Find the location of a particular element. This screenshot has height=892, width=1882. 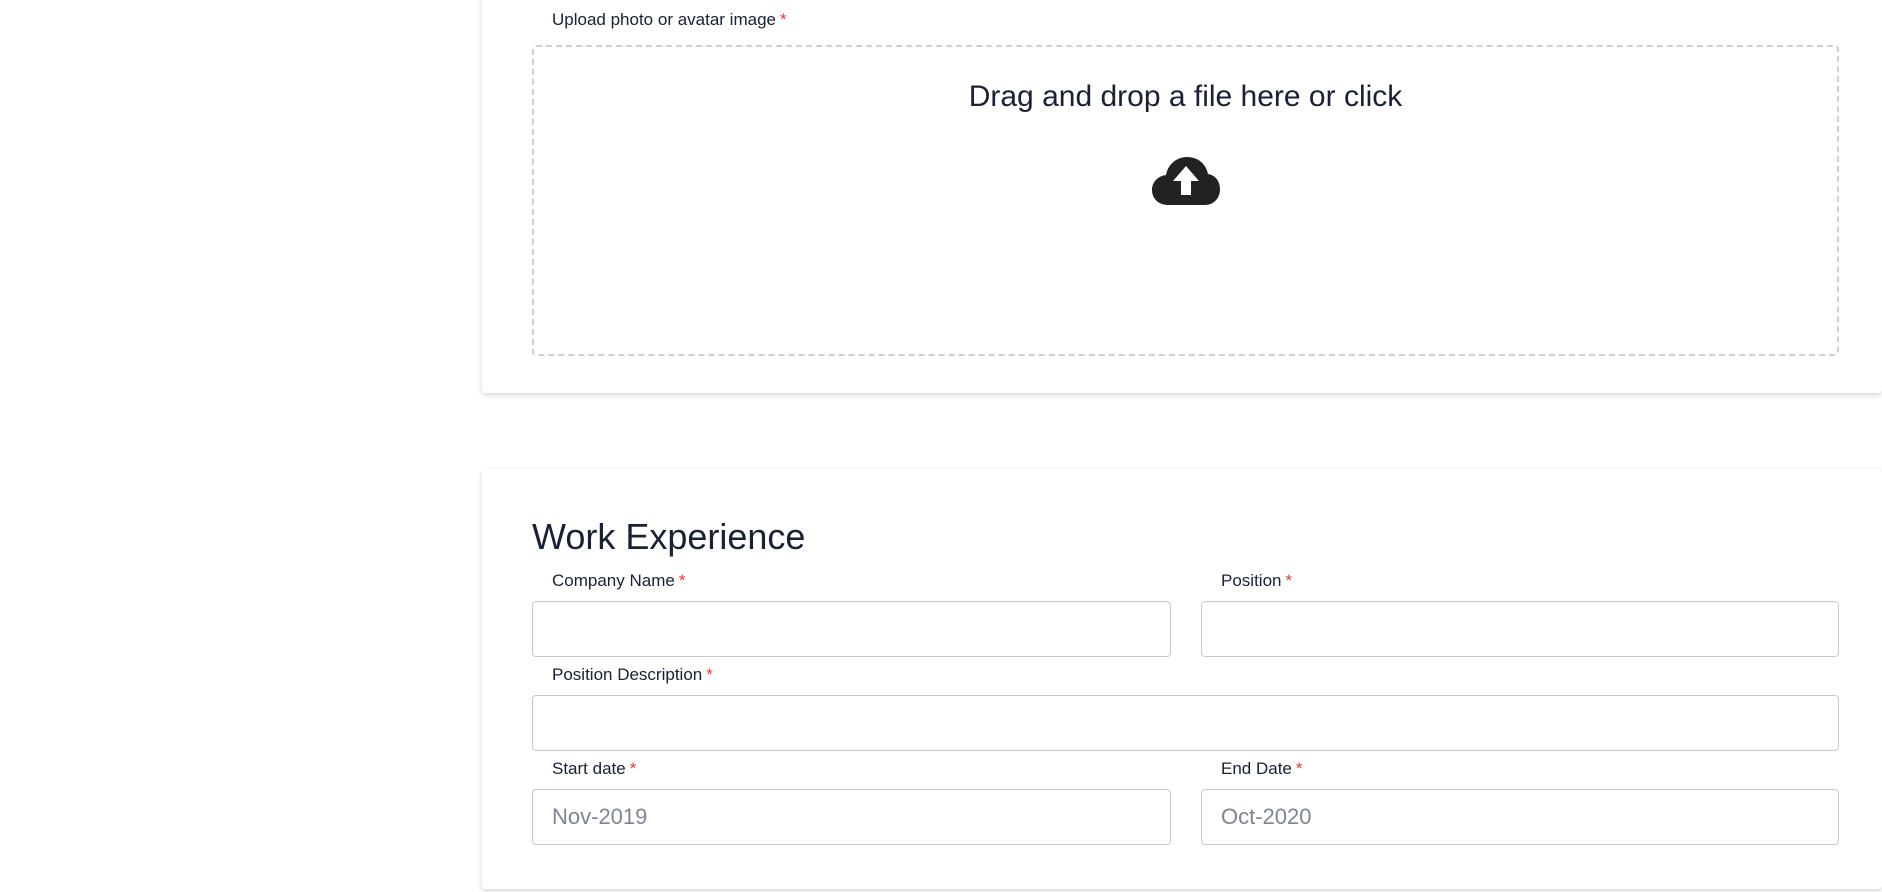

upload-label-text: Upload photo or avatar image is located at coordinates (664, 19).